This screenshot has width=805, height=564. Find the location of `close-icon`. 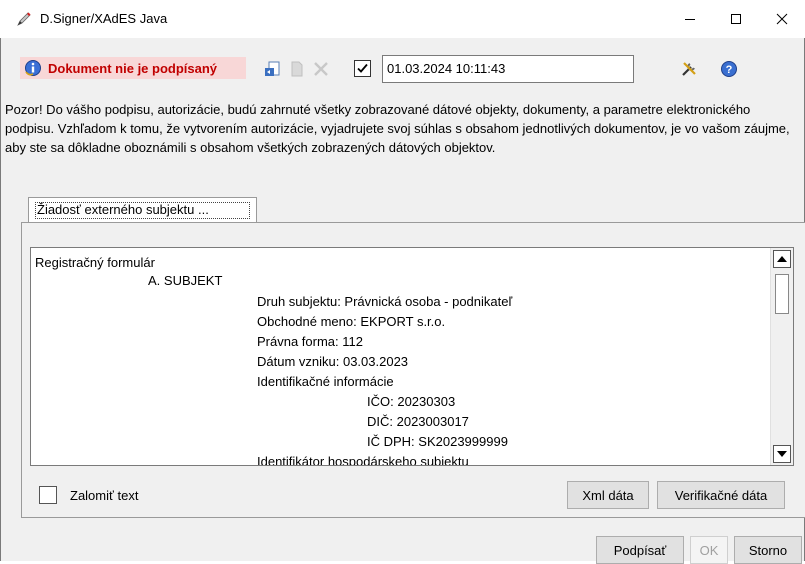

close-icon is located at coordinates (782, 19).